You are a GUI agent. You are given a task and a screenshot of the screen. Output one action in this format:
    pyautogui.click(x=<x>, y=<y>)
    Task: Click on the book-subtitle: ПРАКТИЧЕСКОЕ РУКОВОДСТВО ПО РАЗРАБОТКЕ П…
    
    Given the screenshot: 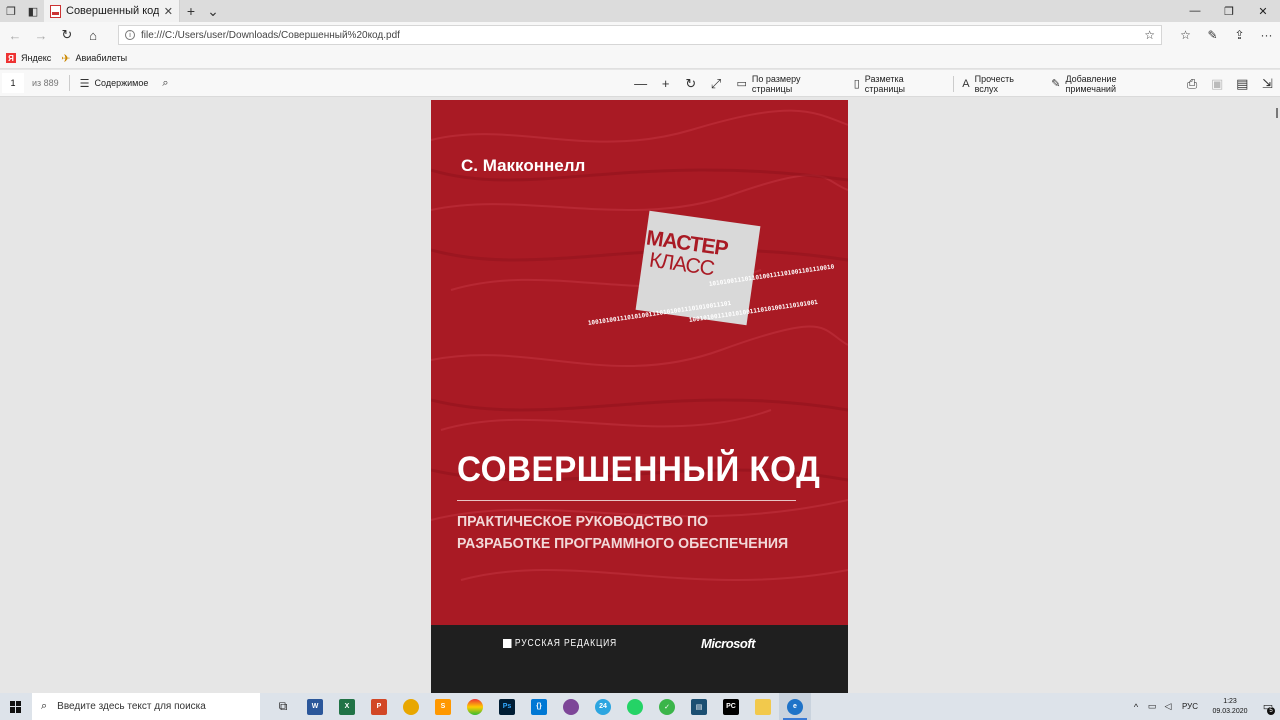 What is the action you would take?
    pyautogui.click(x=623, y=532)
    